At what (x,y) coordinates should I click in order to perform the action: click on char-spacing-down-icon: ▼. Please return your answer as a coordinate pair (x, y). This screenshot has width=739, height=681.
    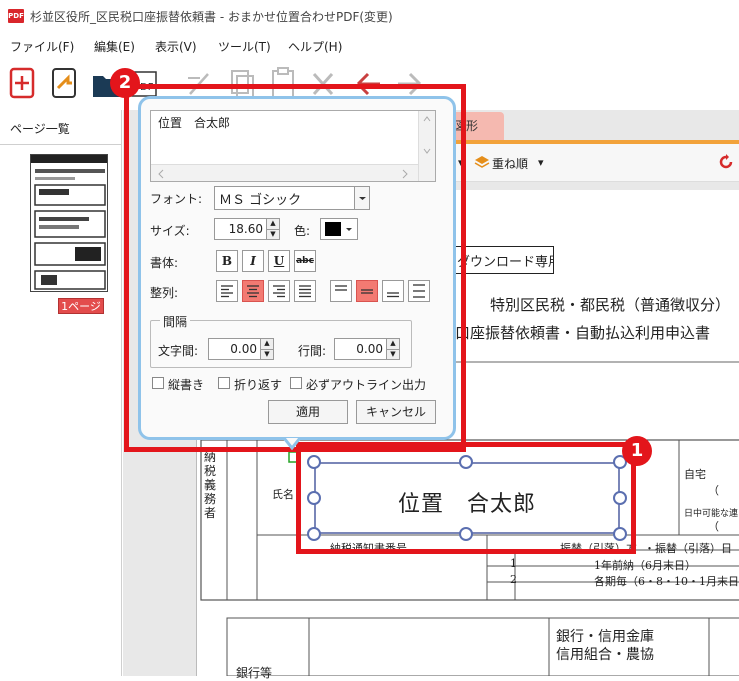
    Looking at the image, I should click on (266, 354).